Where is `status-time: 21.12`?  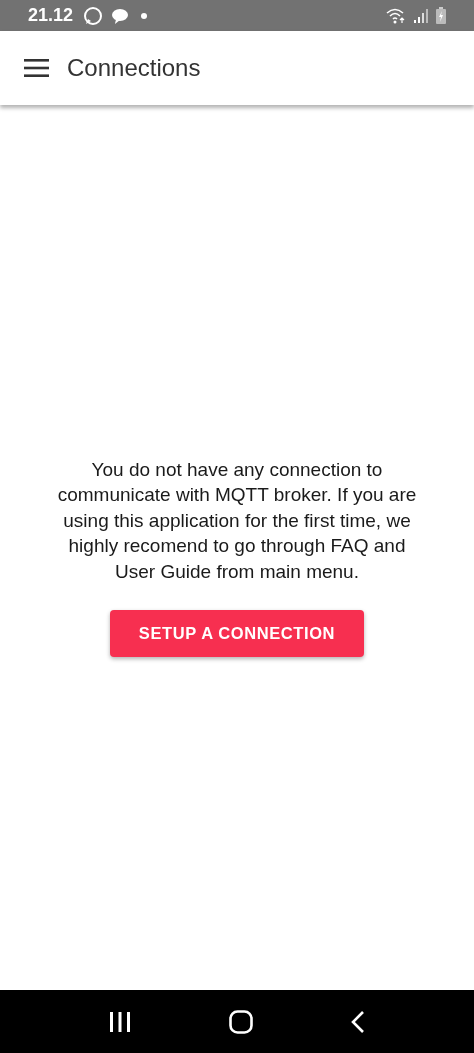
status-time: 21.12 is located at coordinates (51, 15).